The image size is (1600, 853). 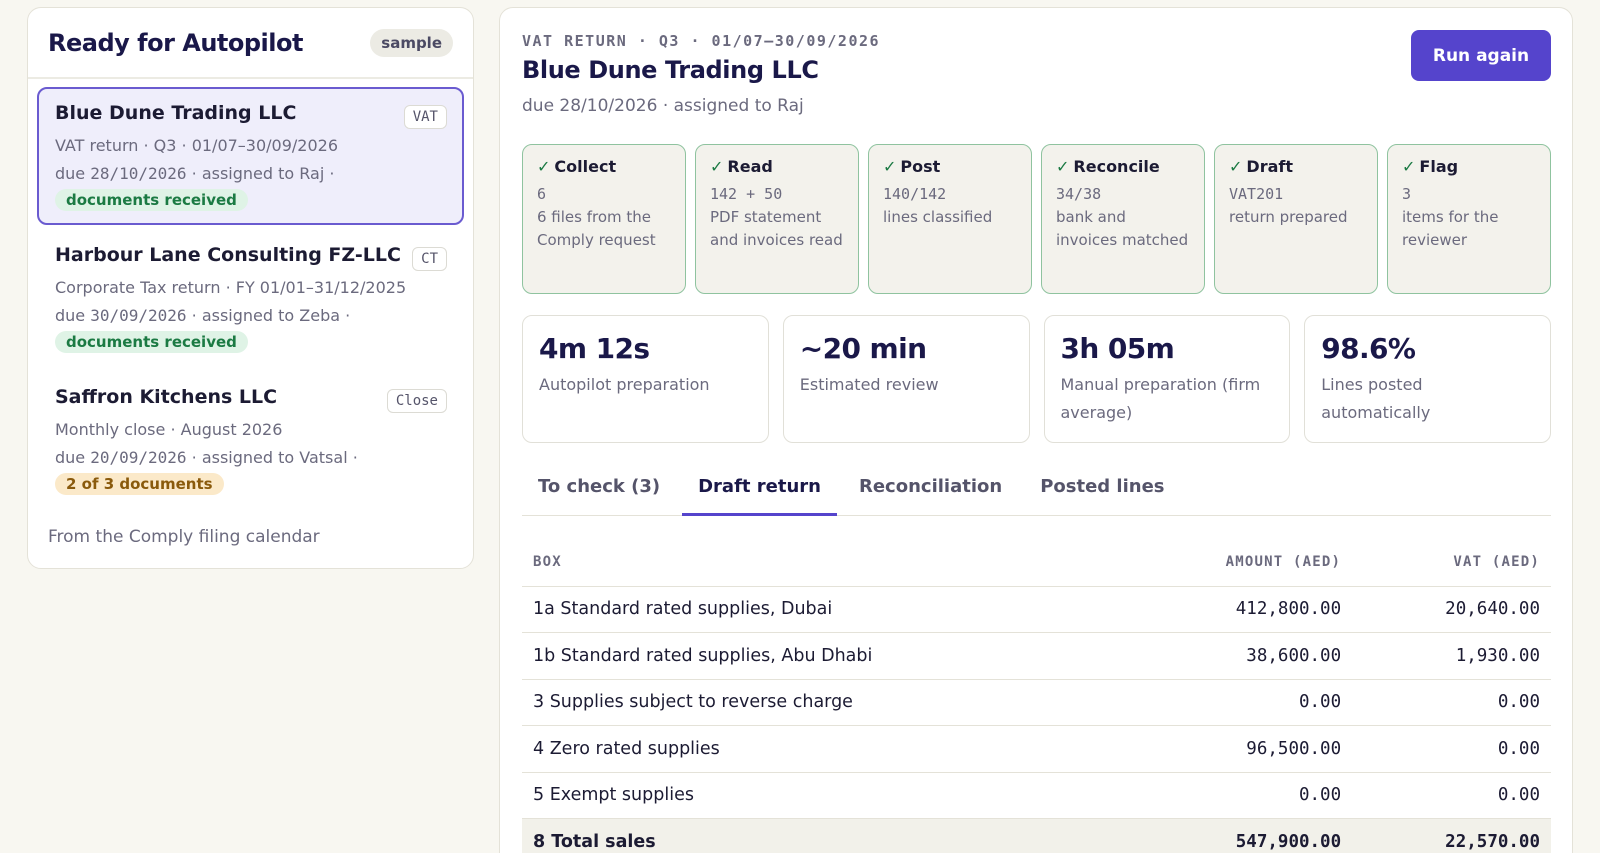 What do you see at coordinates (1481, 55) in the screenshot?
I see `run-again-button: Run again` at bounding box center [1481, 55].